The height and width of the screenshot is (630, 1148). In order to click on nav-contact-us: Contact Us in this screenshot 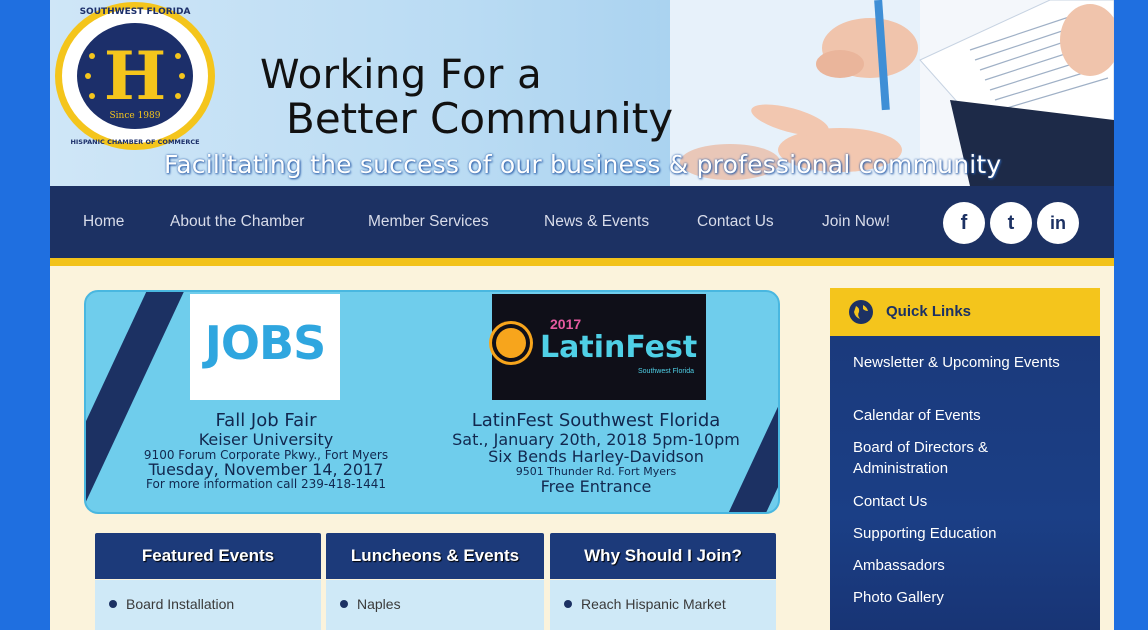, I will do `click(735, 222)`.